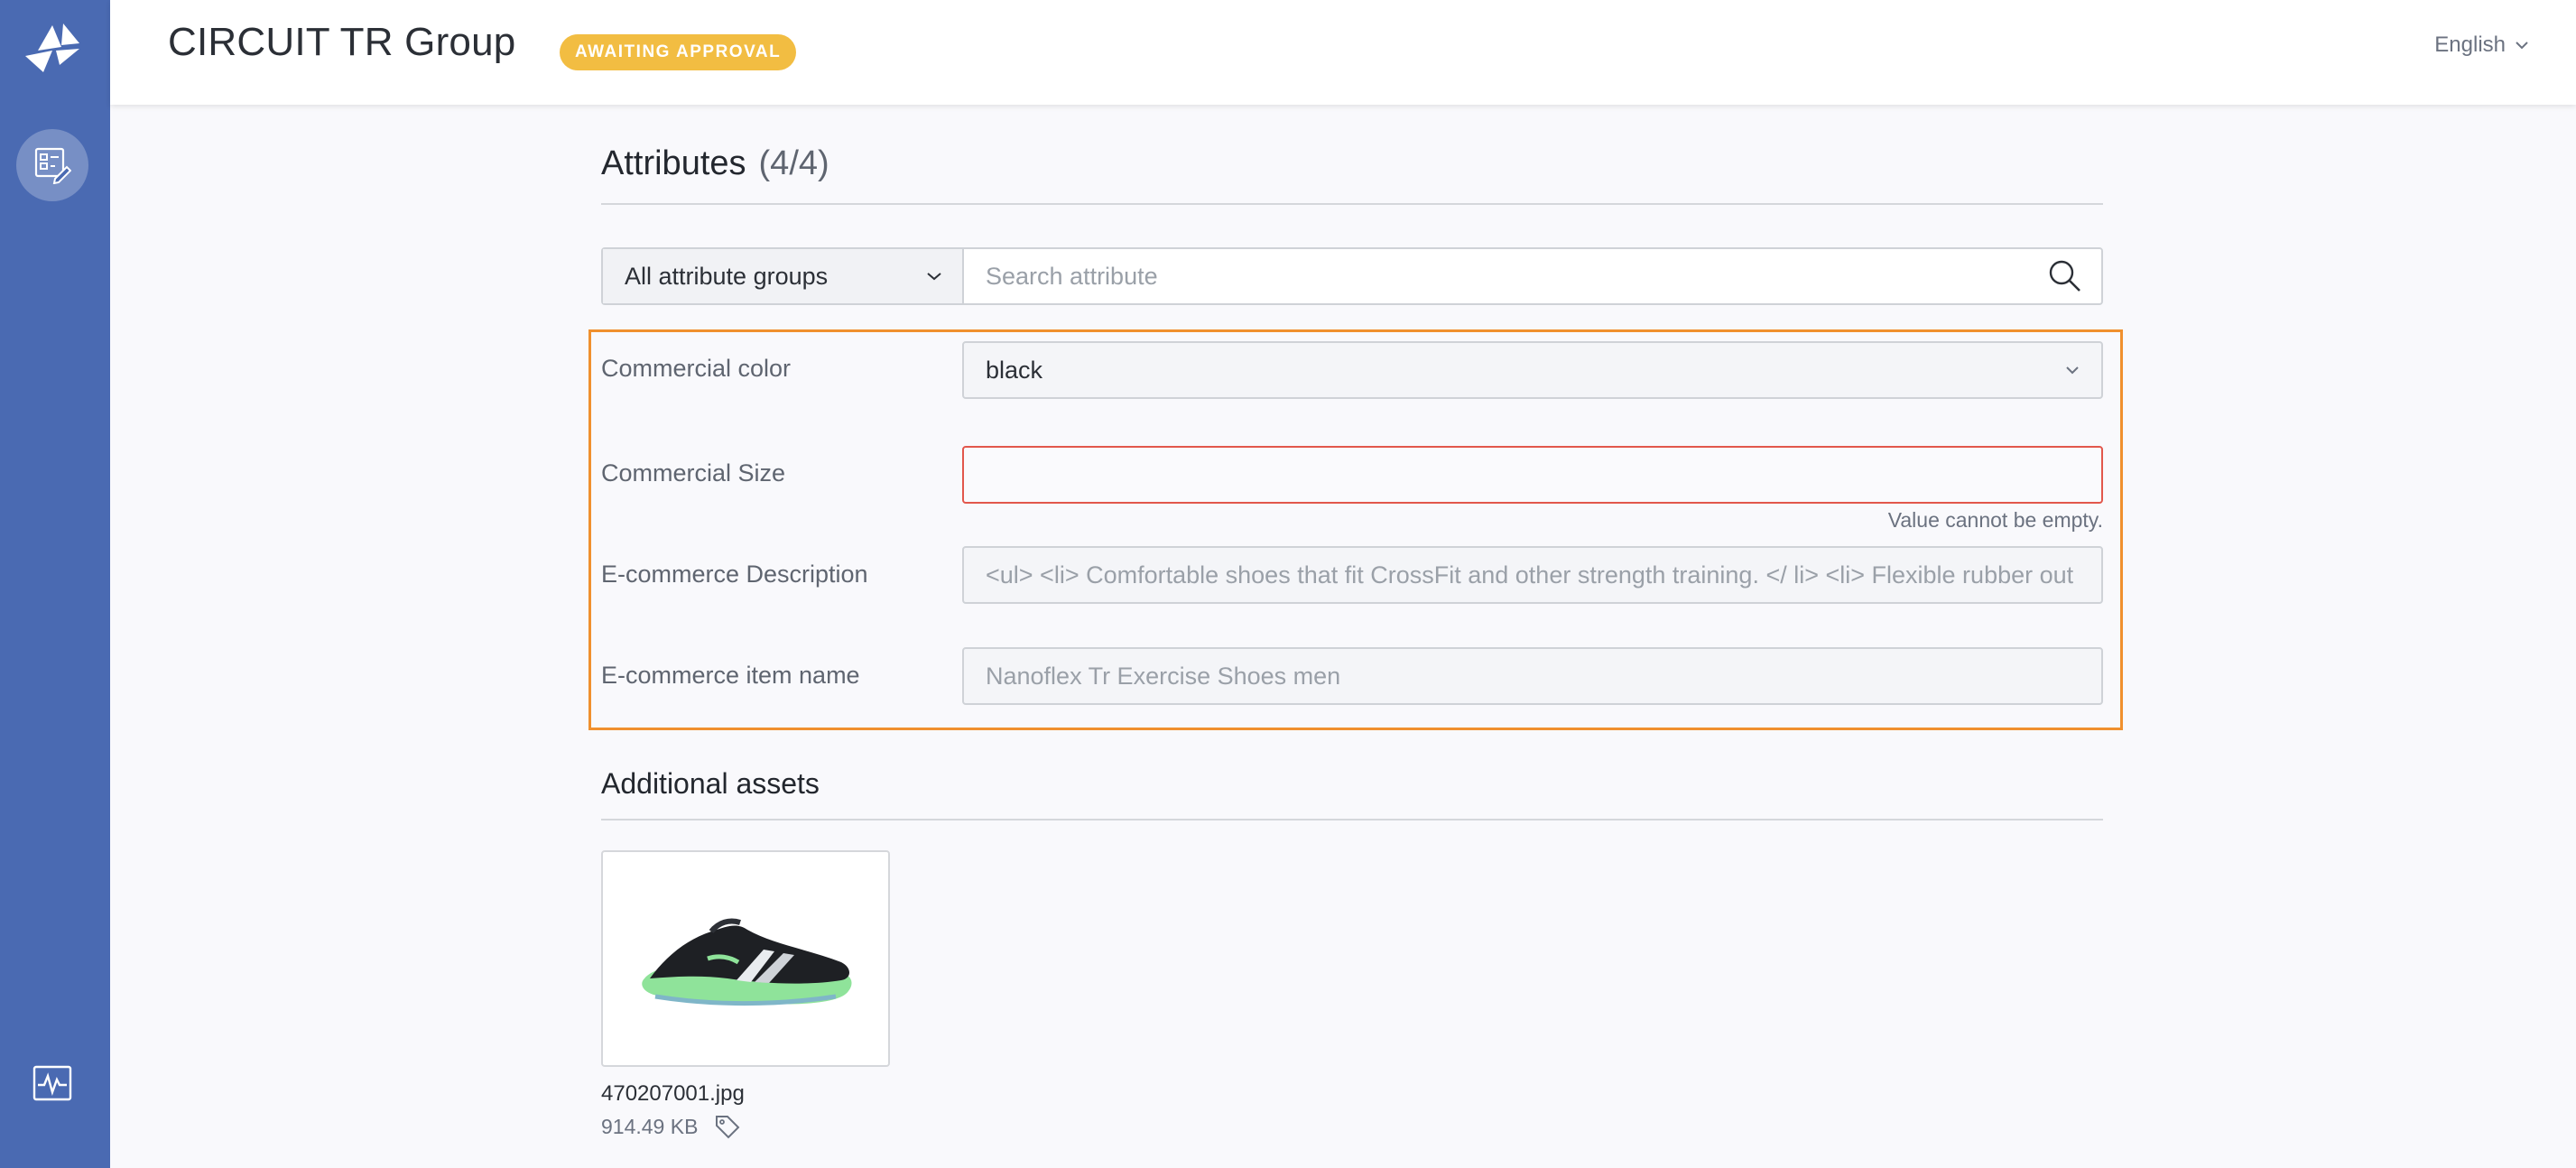  What do you see at coordinates (678, 52) in the screenshot?
I see `status-badge: AWAITING APPROVAL` at bounding box center [678, 52].